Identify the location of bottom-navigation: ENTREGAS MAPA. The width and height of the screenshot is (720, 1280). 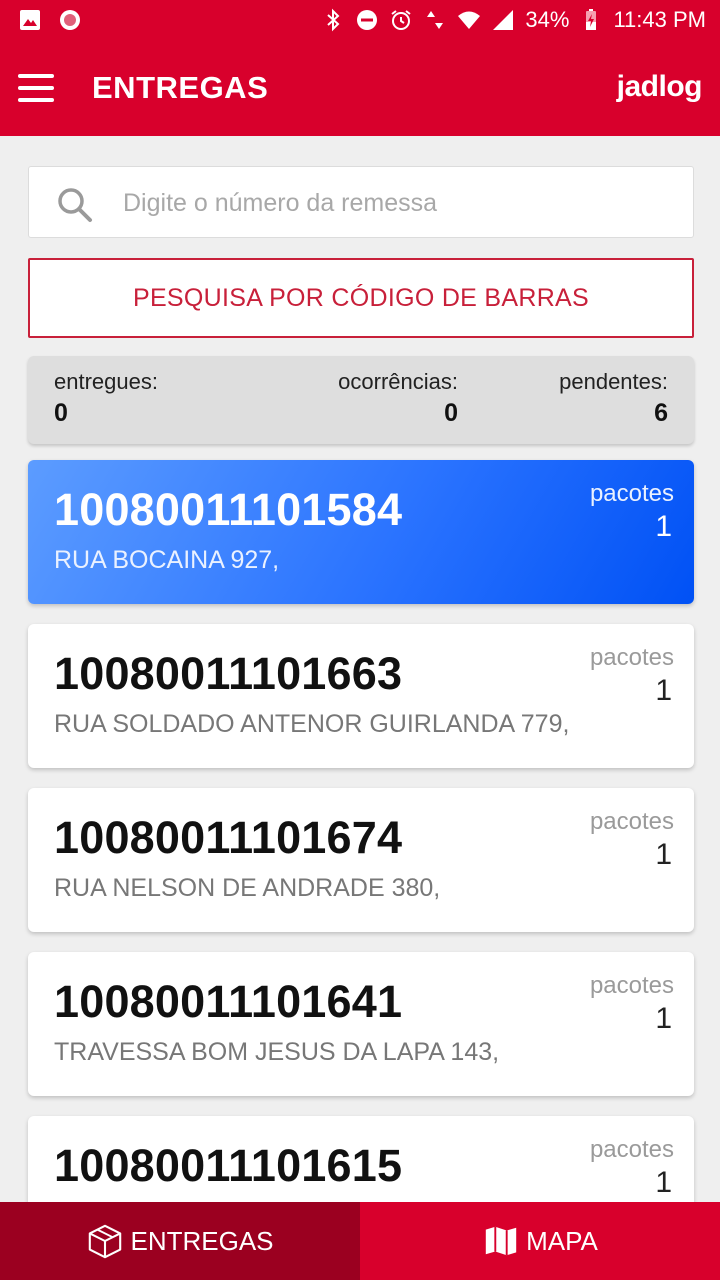
(360, 1241).